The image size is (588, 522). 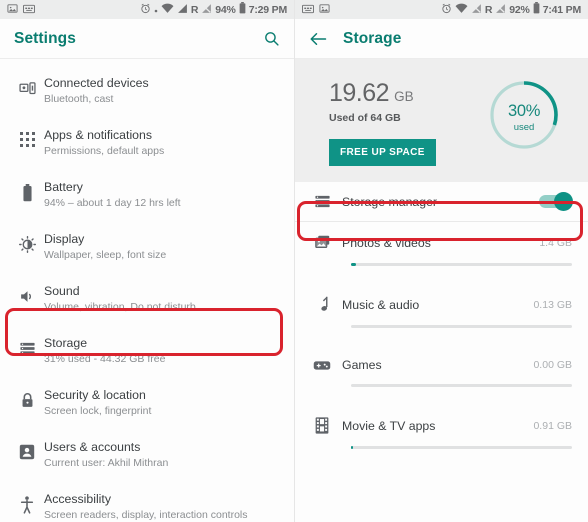 What do you see at coordinates (79, 99) in the screenshot?
I see `sidebar-item-subtitle: Bluetooth, cast` at bounding box center [79, 99].